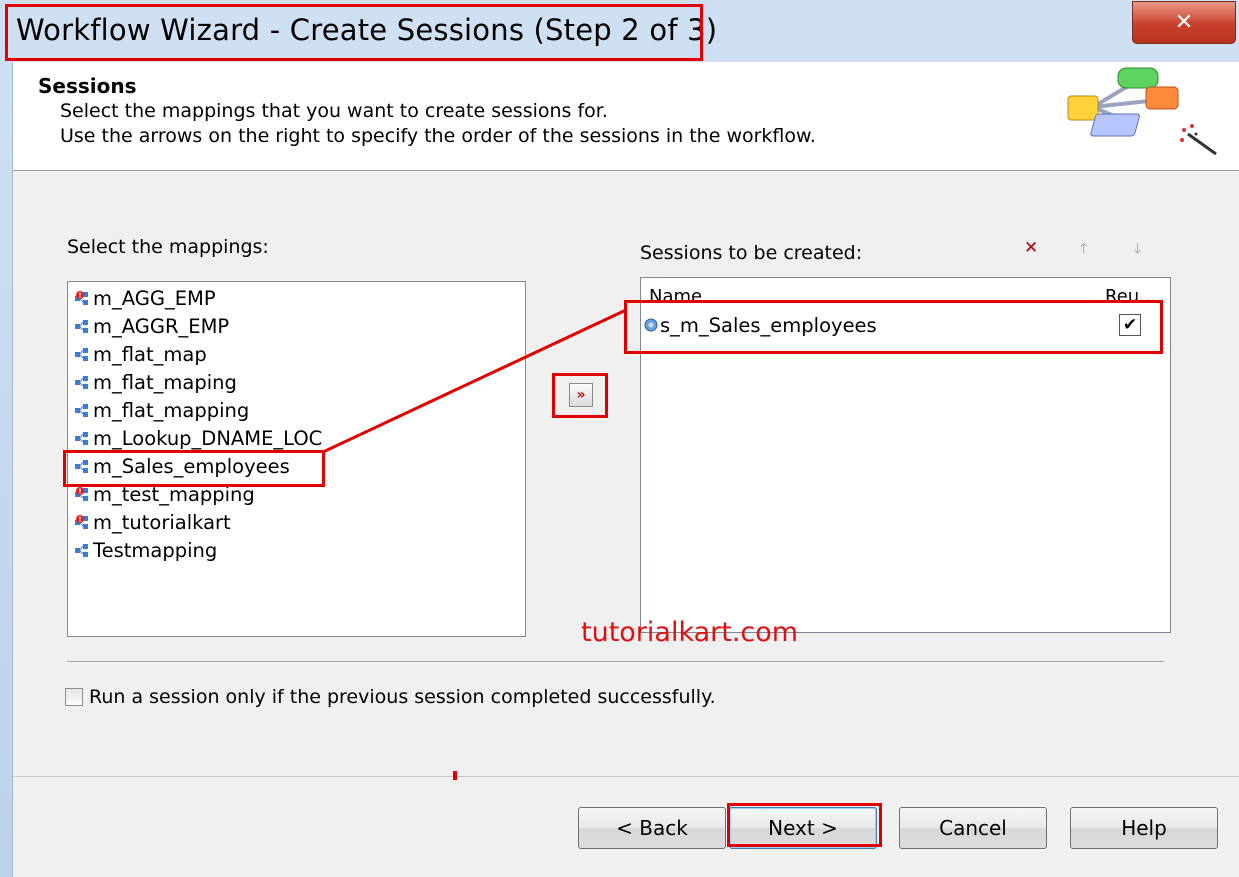  I want to click on reusable-checkbox: ✔, so click(1130, 325).